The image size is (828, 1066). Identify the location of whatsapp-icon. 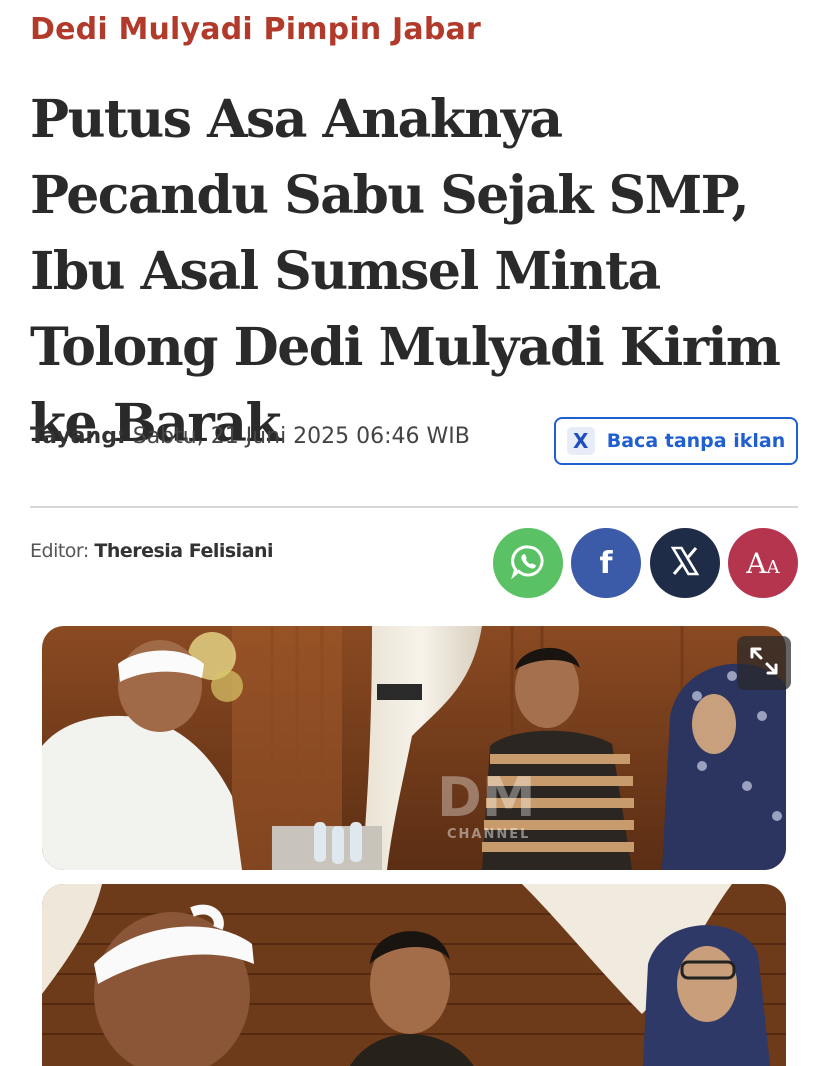
(528, 563).